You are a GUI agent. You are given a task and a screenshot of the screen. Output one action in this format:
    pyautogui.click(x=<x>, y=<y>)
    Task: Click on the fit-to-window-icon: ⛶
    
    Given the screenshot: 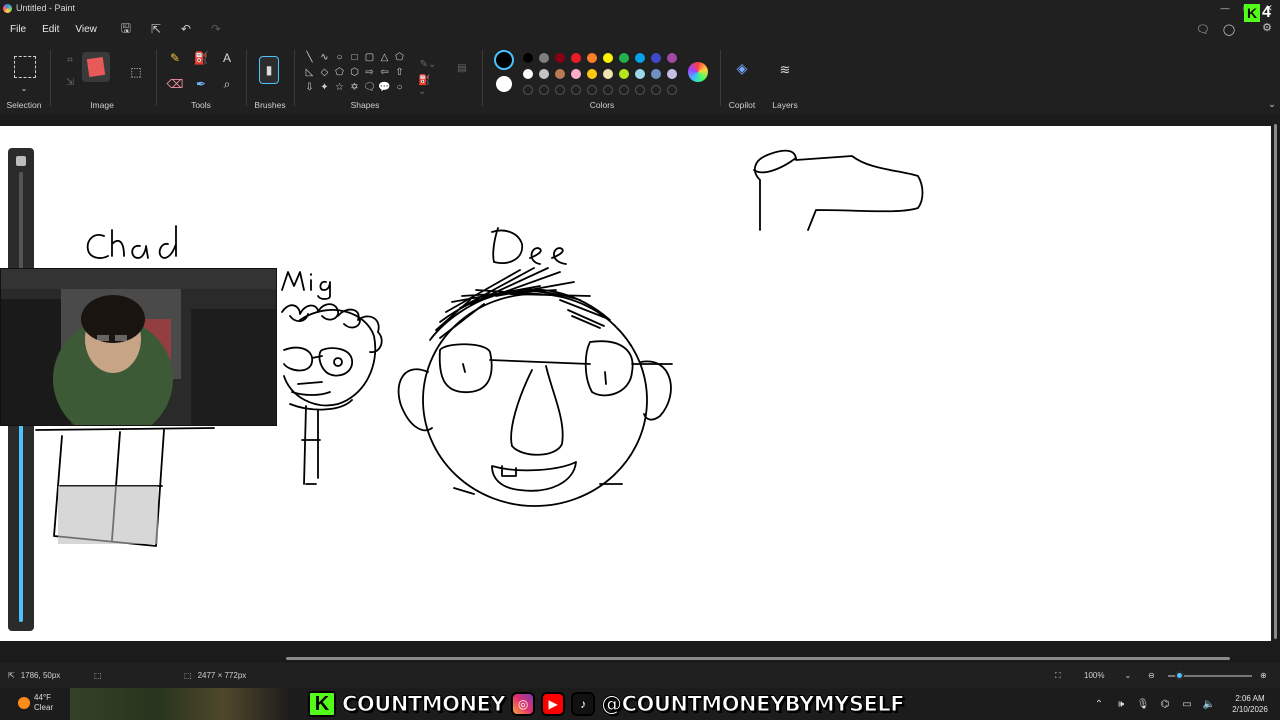 What is the action you would take?
    pyautogui.click(x=1058, y=676)
    